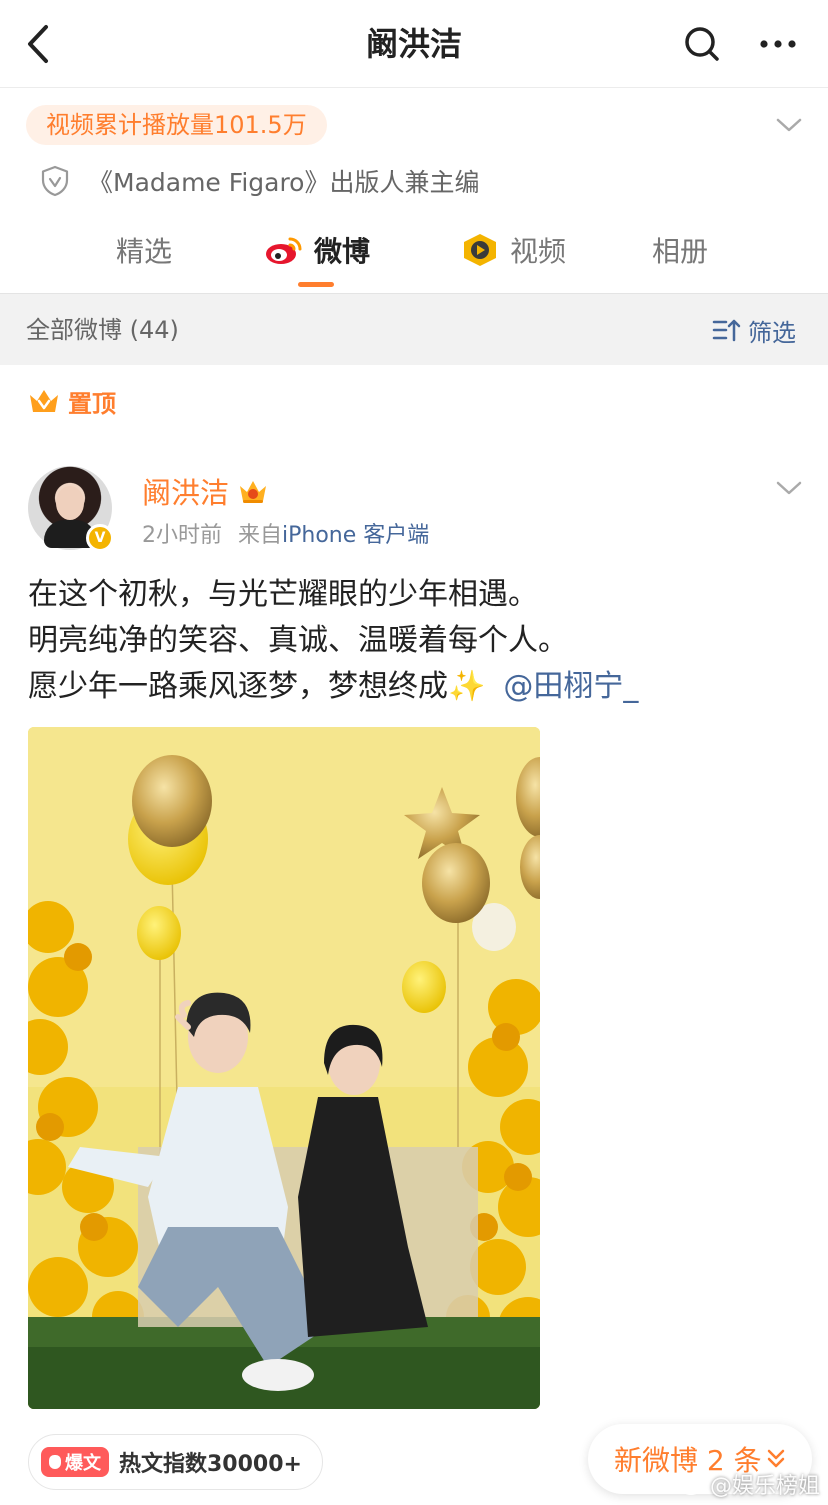 This screenshot has width=828, height=1505. I want to click on tab-video: 视频, so click(513, 250).